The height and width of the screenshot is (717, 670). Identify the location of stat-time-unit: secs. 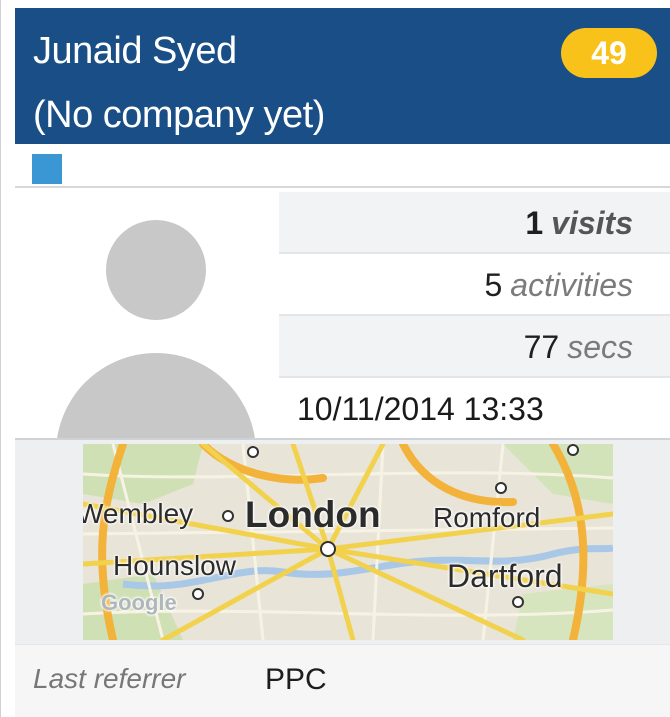
(600, 347).